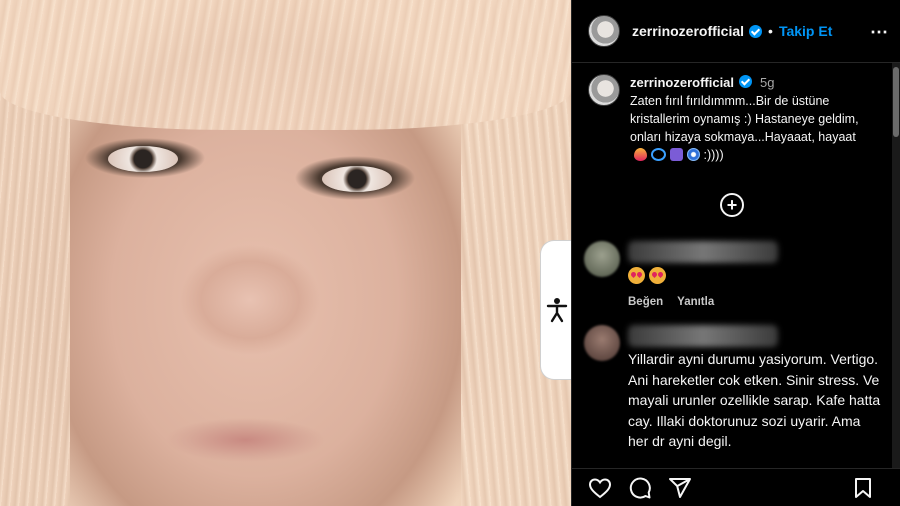 The width and height of the screenshot is (900, 506). What do you see at coordinates (767, 82) in the screenshot?
I see `caption-time: 5g` at bounding box center [767, 82].